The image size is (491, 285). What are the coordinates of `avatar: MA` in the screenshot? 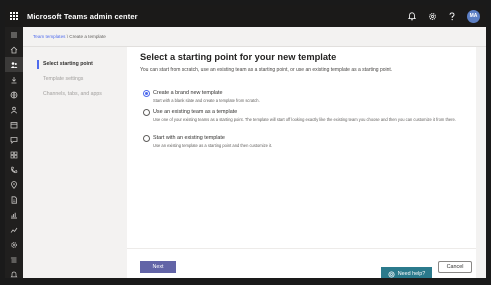 It's located at (473, 16).